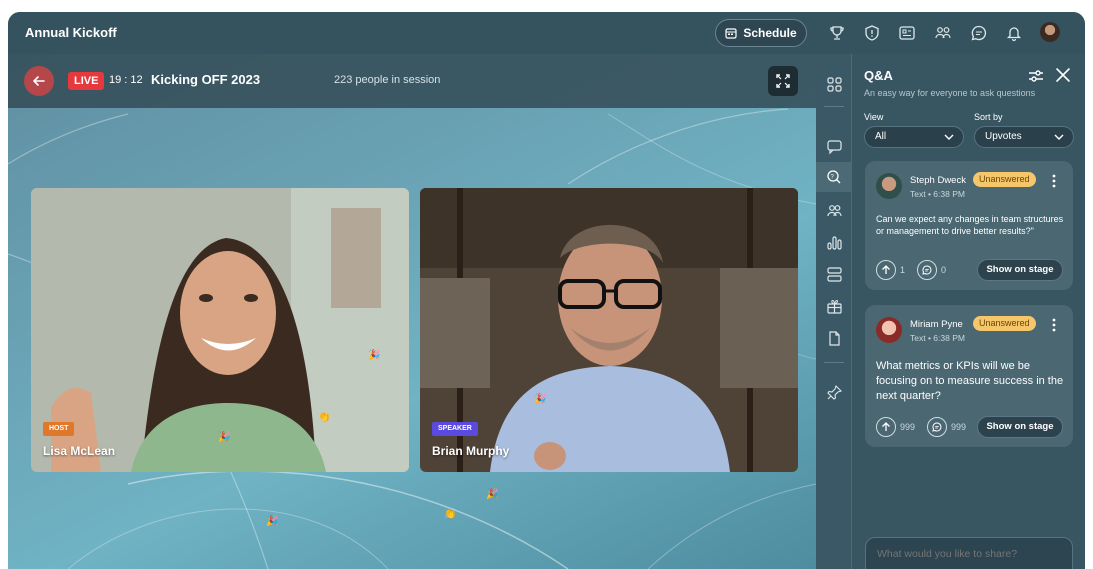  I want to click on poll-icon, so click(834, 242).